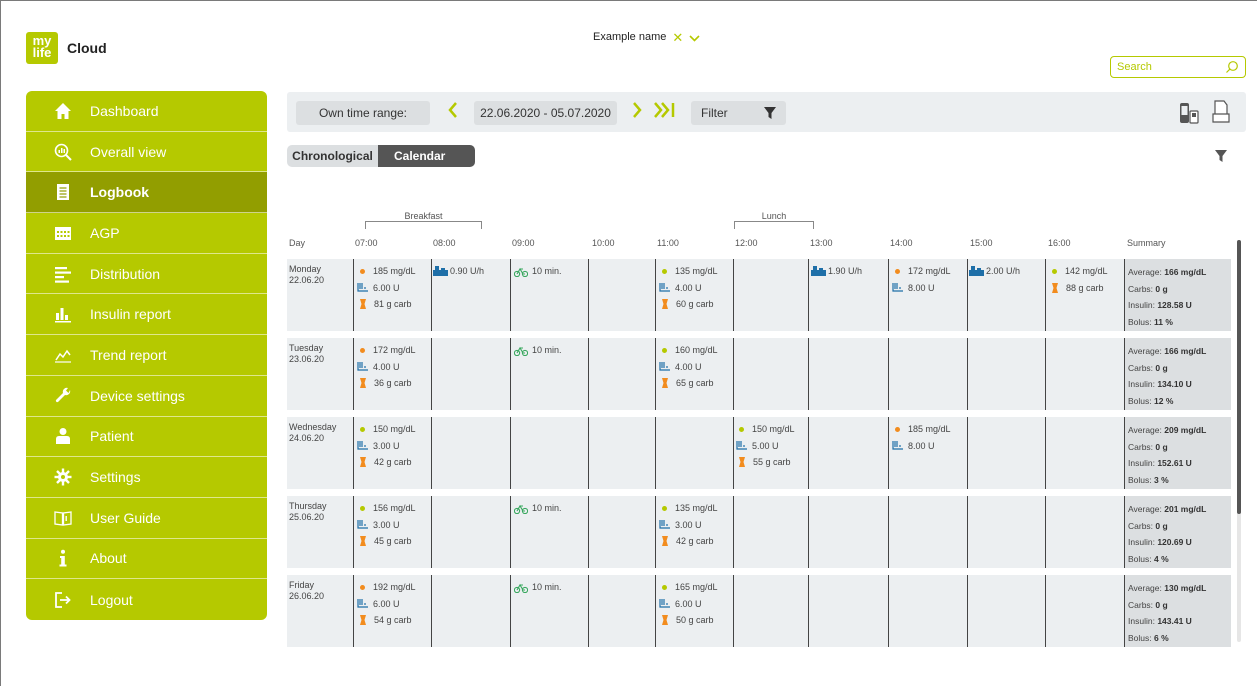  Describe the element at coordinates (63, 192) in the screenshot. I see `logbook-icon` at that location.